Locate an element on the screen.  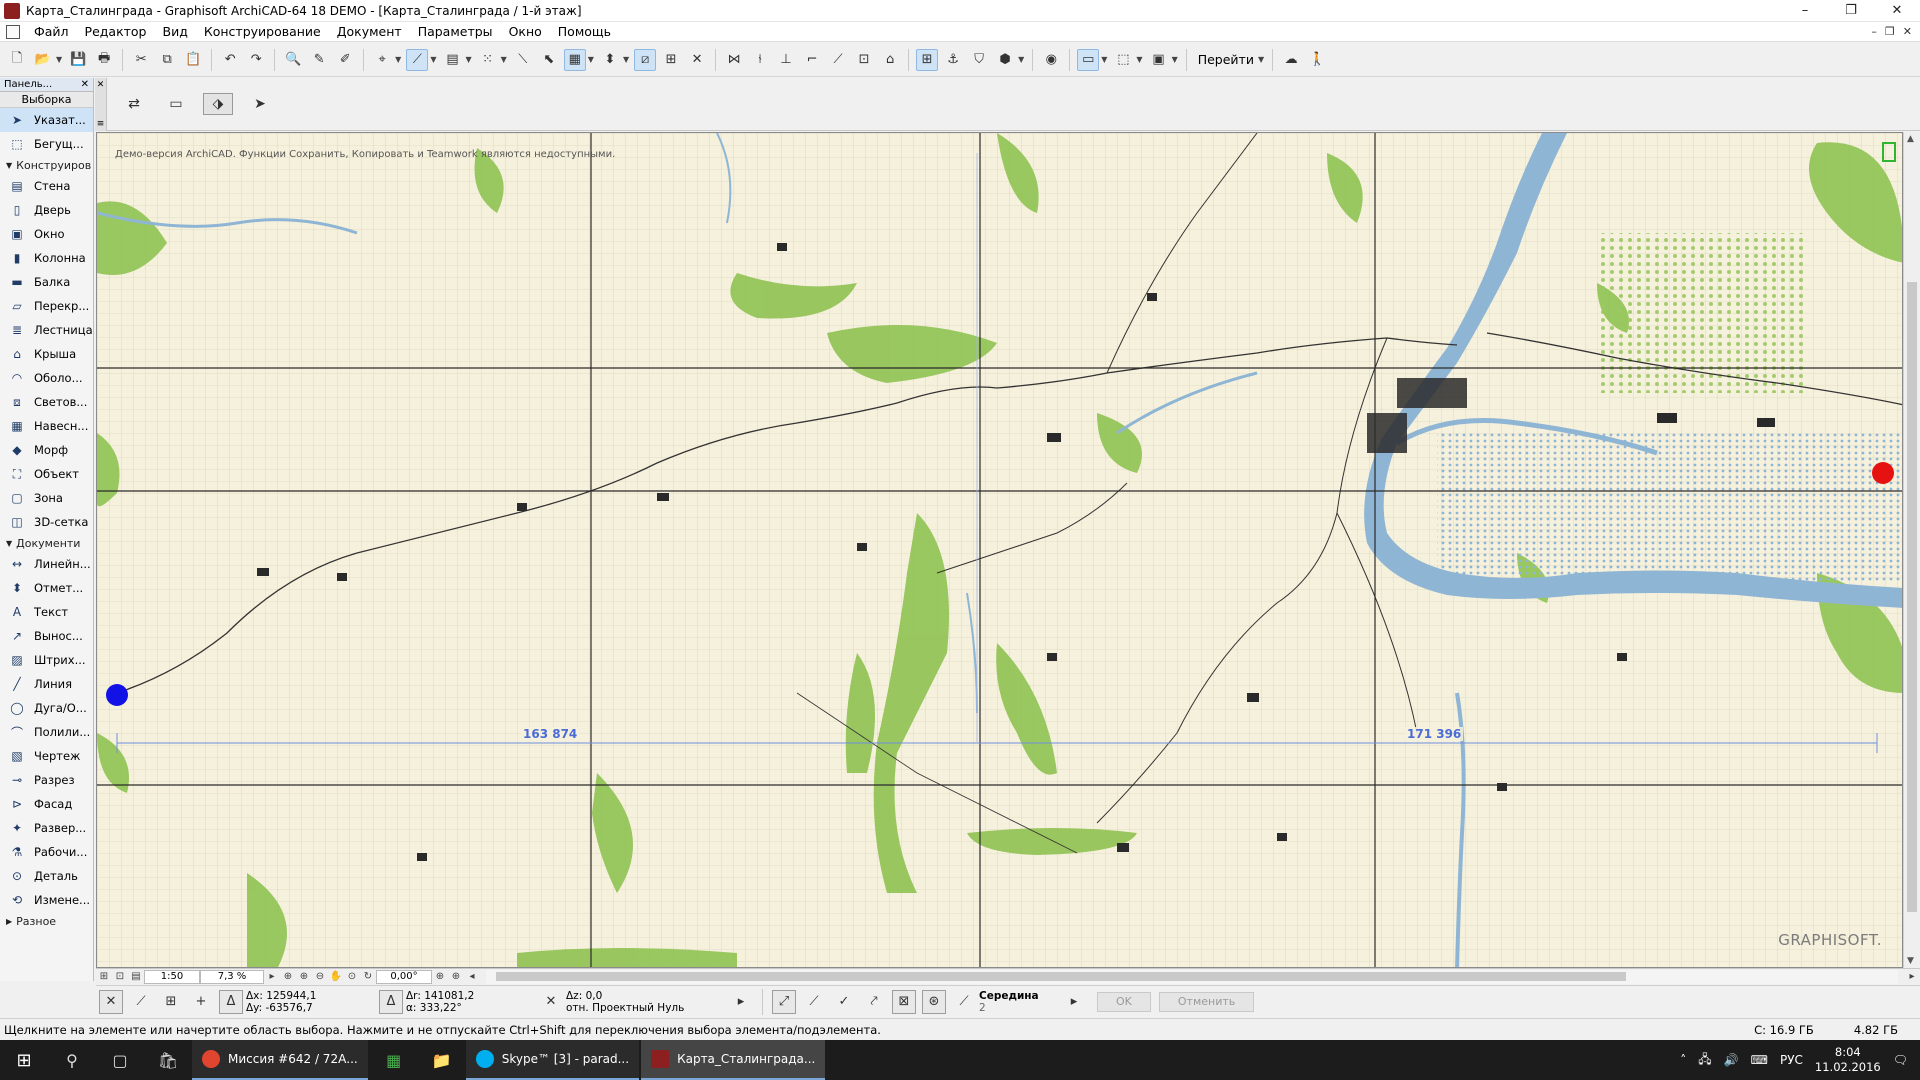
cancel-button: Отменить is located at coordinates (1206, 1001).